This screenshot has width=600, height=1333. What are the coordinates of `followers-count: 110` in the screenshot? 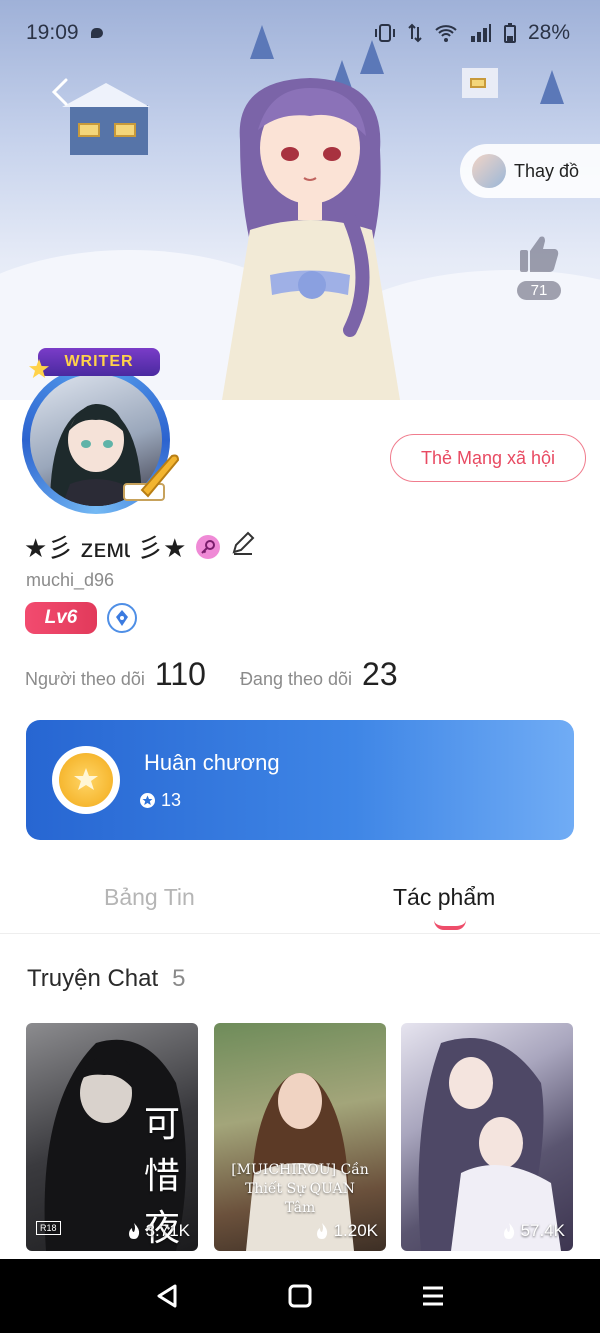 It's located at (180, 674).